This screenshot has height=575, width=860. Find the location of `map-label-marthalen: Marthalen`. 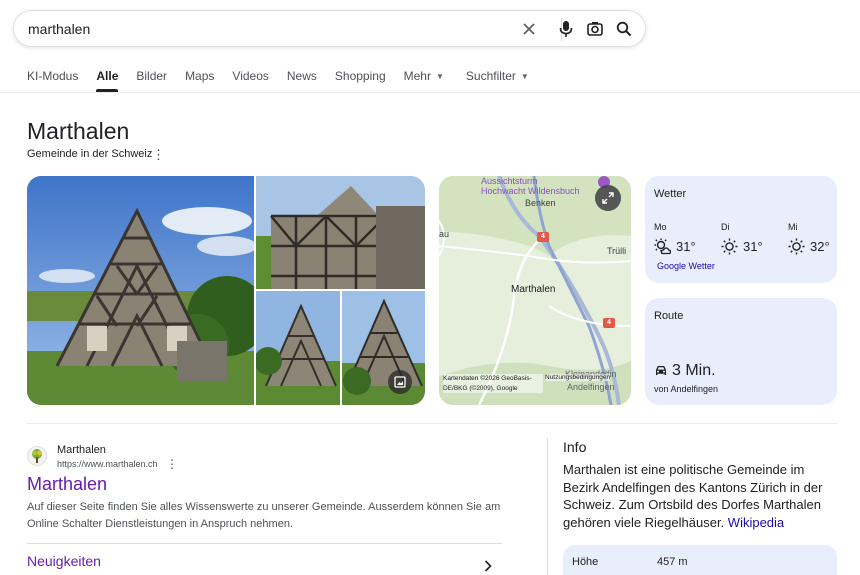

map-label-marthalen: Marthalen is located at coordinates (533, 289).